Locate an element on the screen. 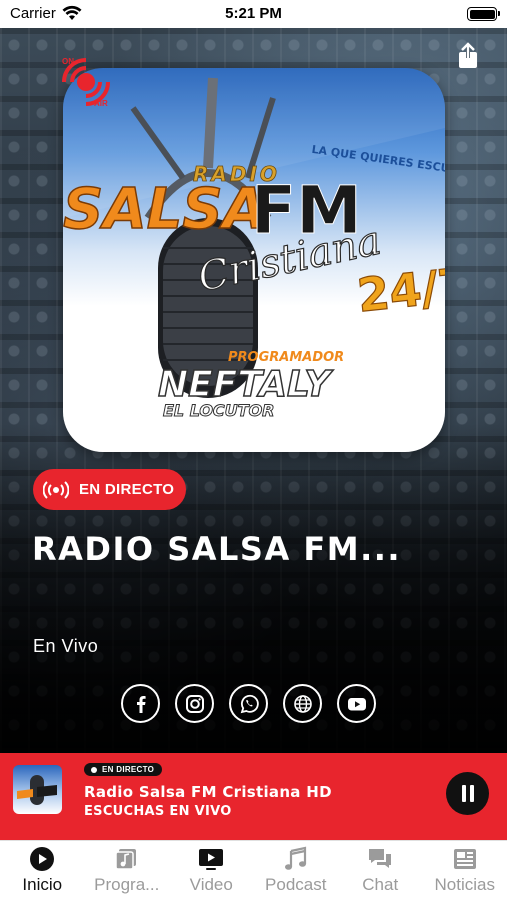 This screenshot has width=507, height=900. whatsapp-button is located at coordinates (248, 703).